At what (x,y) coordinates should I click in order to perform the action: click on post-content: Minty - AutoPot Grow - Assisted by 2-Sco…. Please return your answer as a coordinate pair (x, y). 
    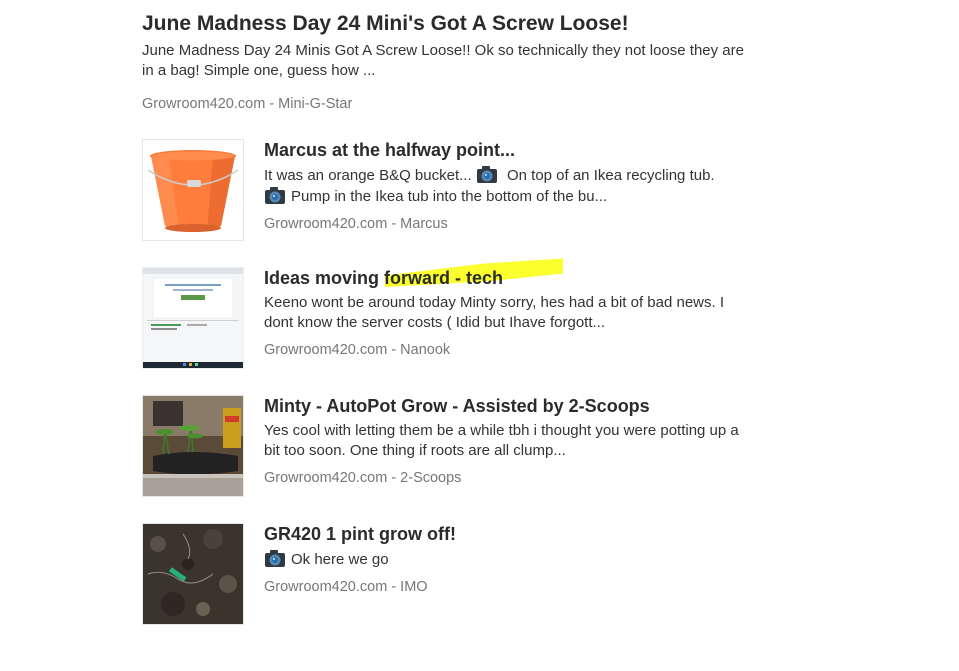
    Looking at the image, I should click on (504, 440).